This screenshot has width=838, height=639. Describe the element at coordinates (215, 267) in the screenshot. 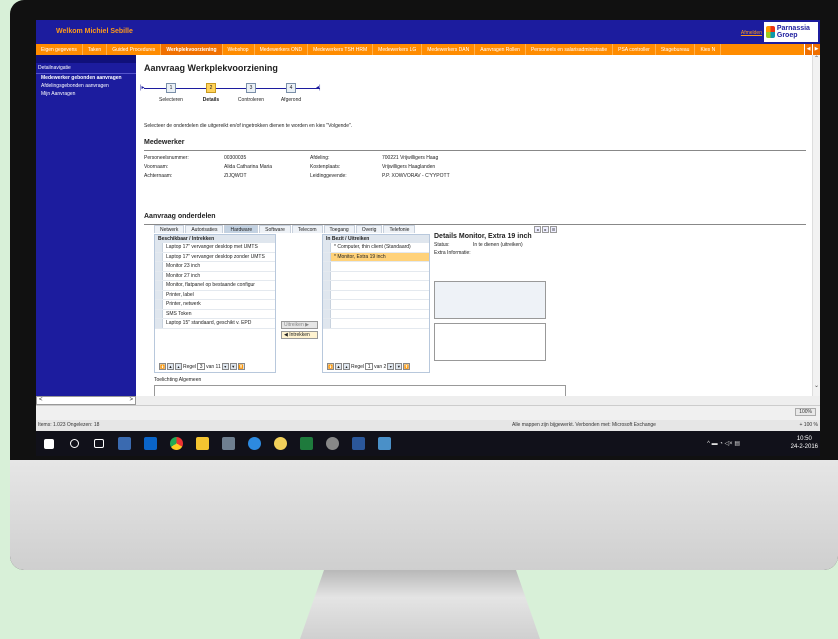

I see `table-row: Monitor 23 inch` at that location.